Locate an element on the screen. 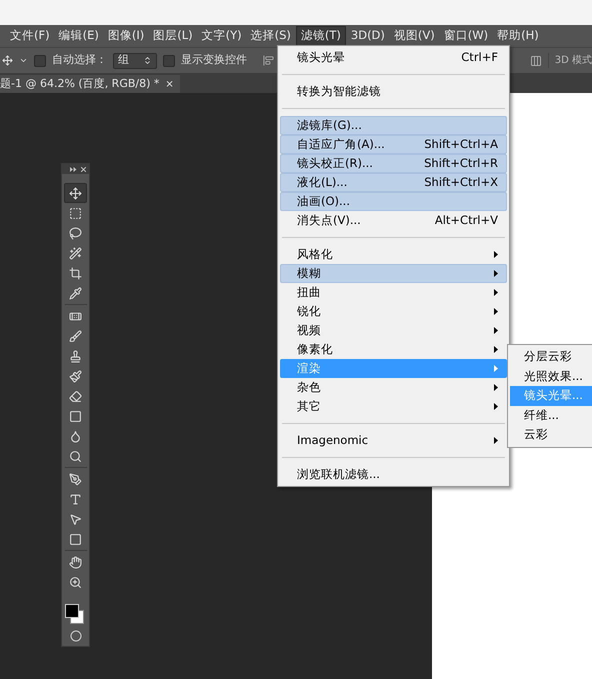 The height and width of the screenshot is (679, 592). eyedropper-icon is located at coordinates (75, 293).